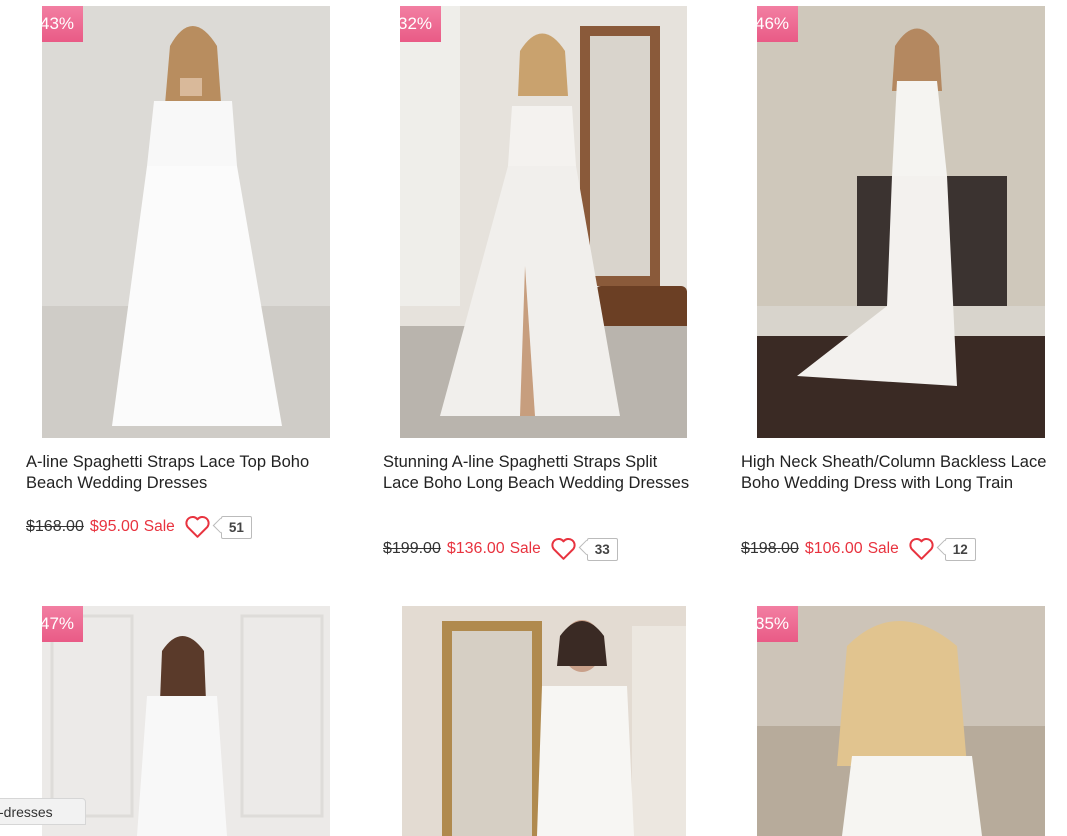 Image resolution: width=1067 pixels, height=836 pixels. Describe the element at coordinates (114, 526) in the screenshot. I see `sale-price: $95.00` at that location.